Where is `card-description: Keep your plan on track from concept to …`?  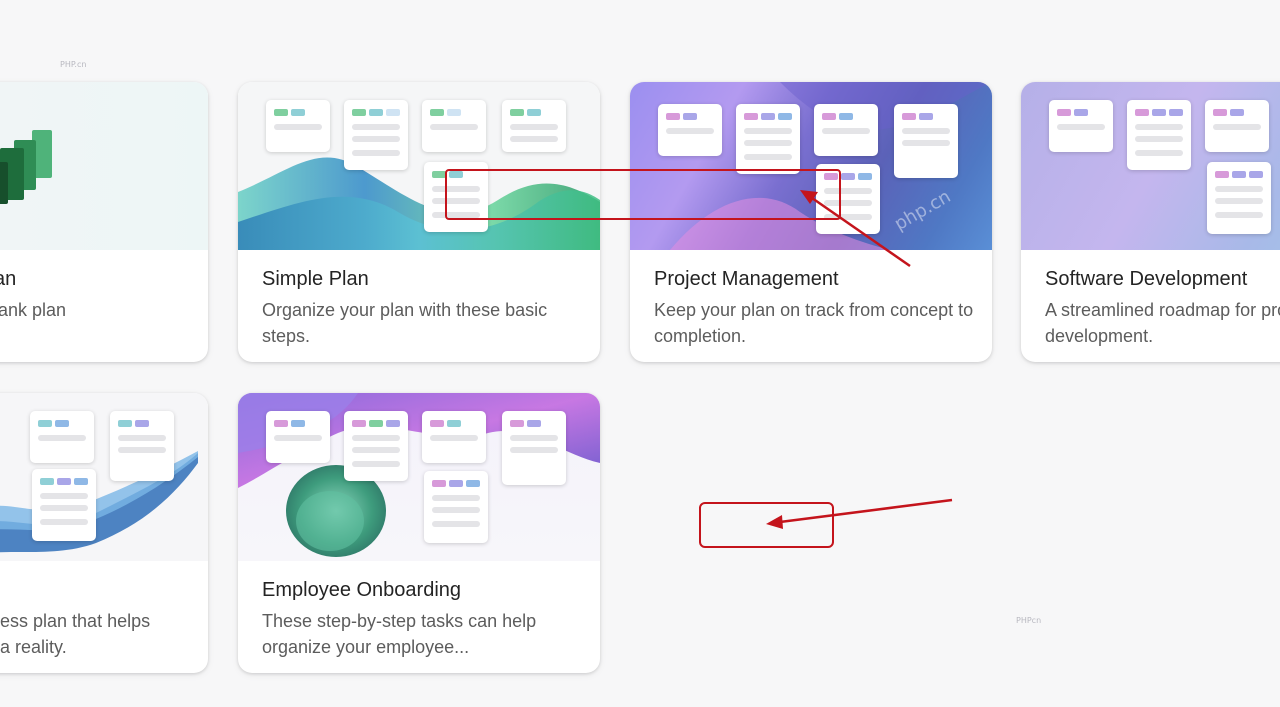 card-description: Keep your plan on track from concept to … is located at coordinates (814, 323).